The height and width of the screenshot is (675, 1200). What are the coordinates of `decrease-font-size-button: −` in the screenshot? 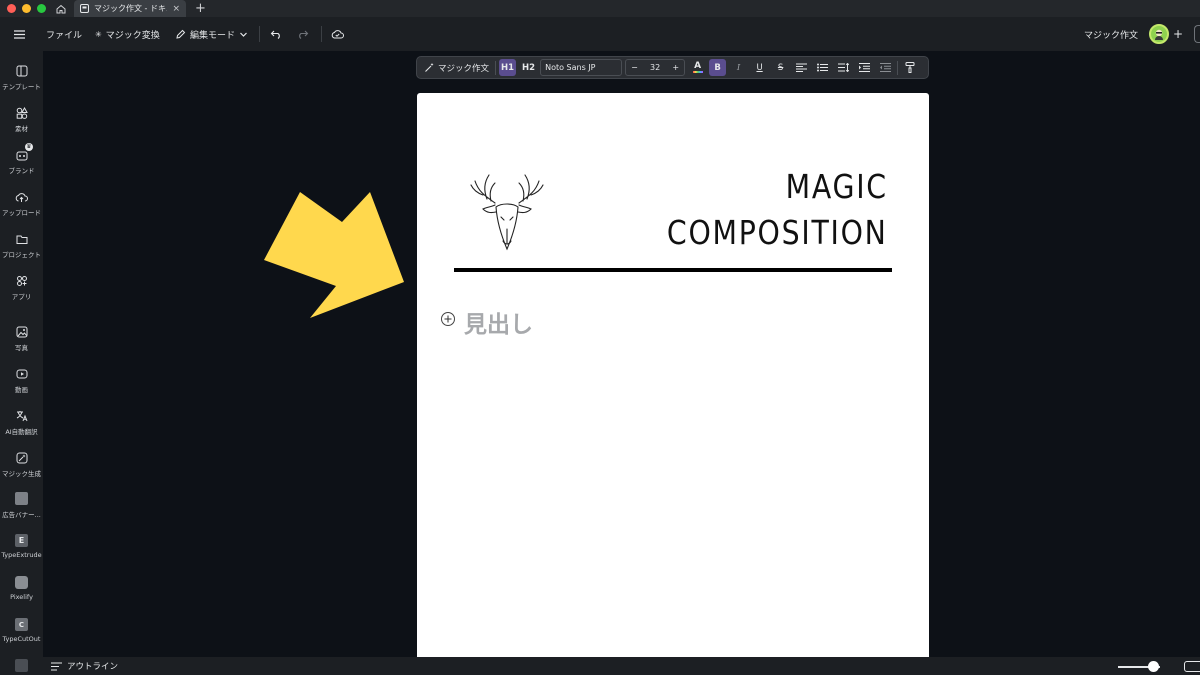 It's located at (634, 67).